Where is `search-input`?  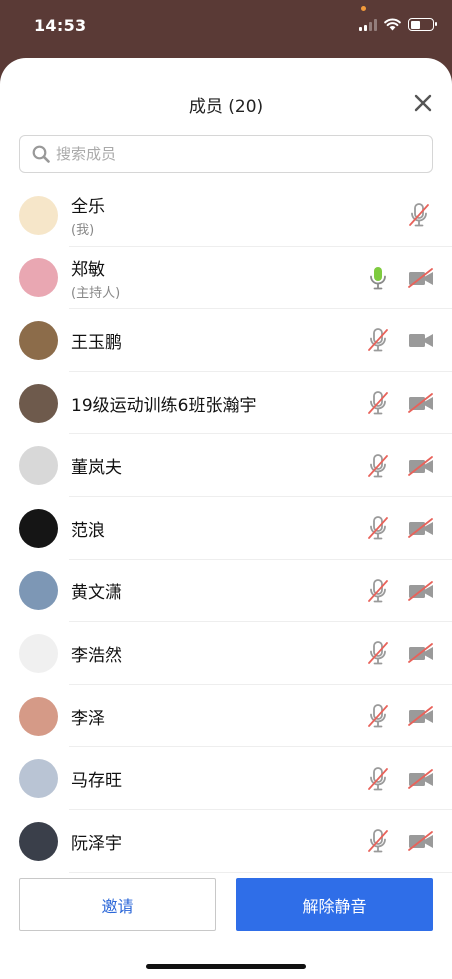 search-input is located at coordinates (226, 154).